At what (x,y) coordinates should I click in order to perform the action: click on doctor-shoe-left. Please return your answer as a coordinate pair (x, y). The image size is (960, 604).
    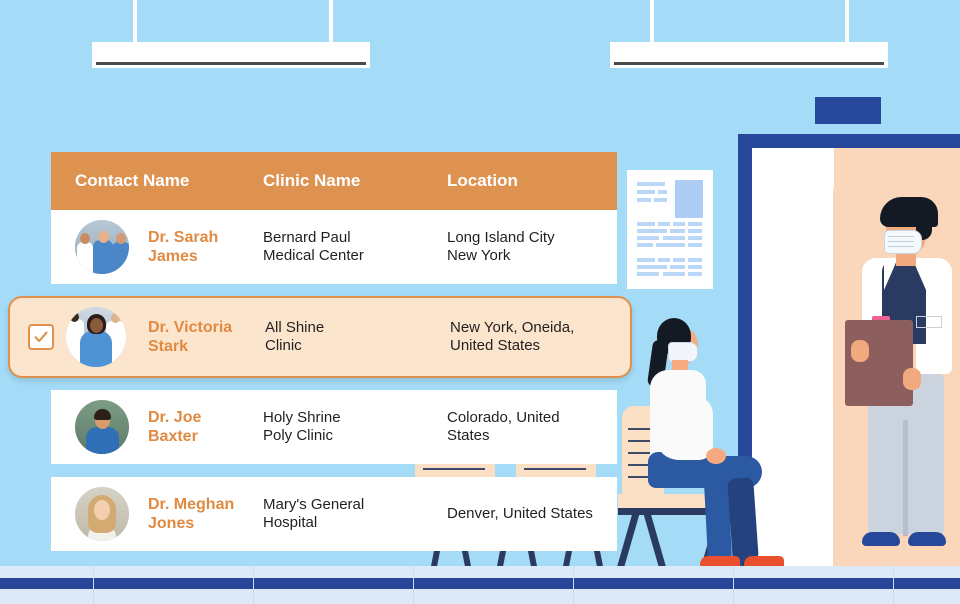
    Looking at the image, I should click on (881, 539).